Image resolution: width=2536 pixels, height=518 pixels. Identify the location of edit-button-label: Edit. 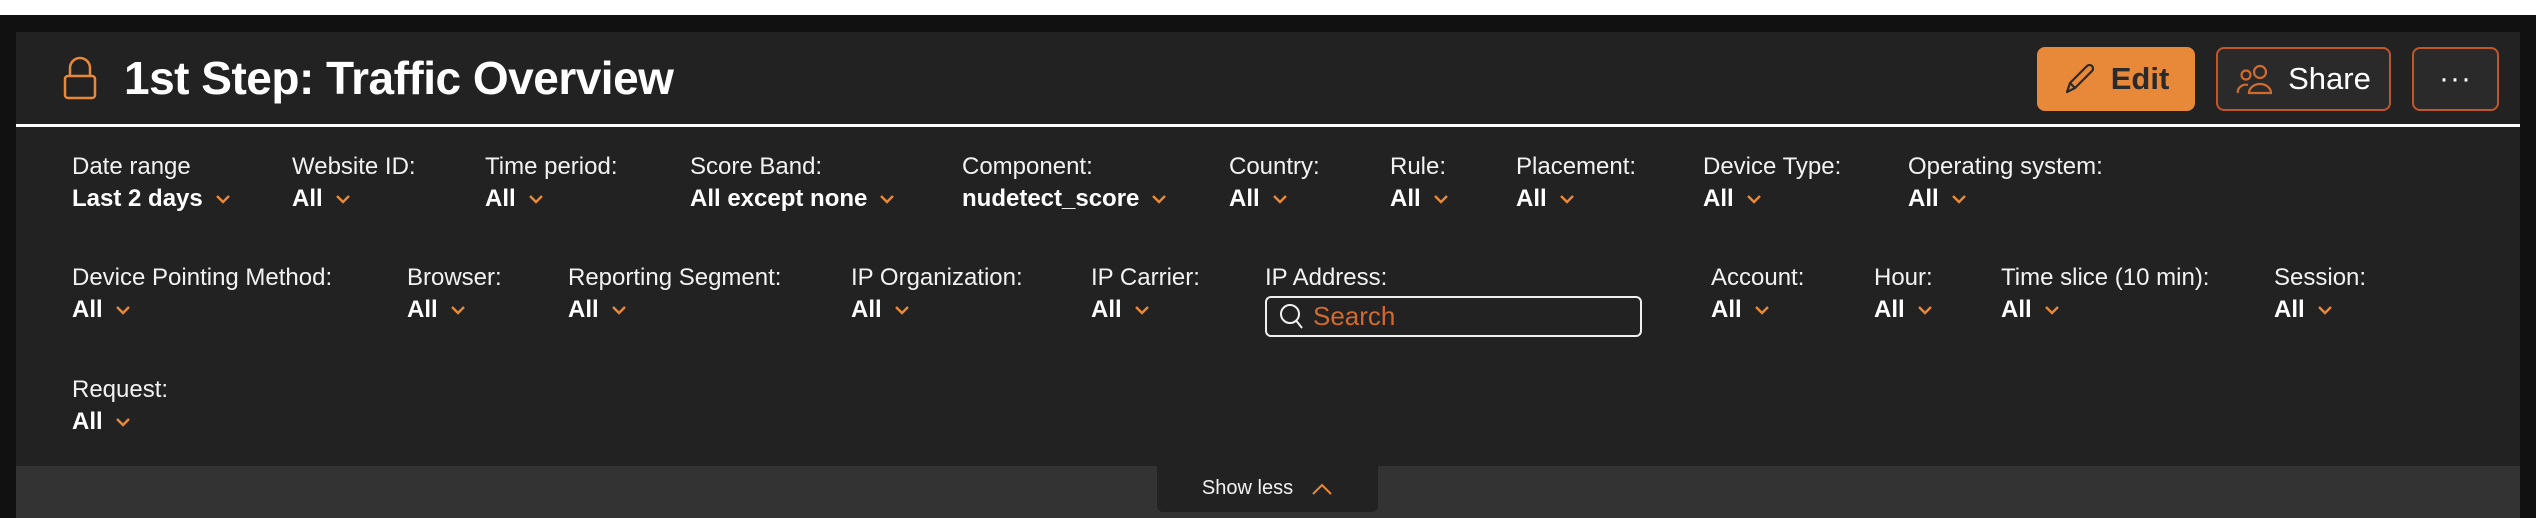
(2140, 78).